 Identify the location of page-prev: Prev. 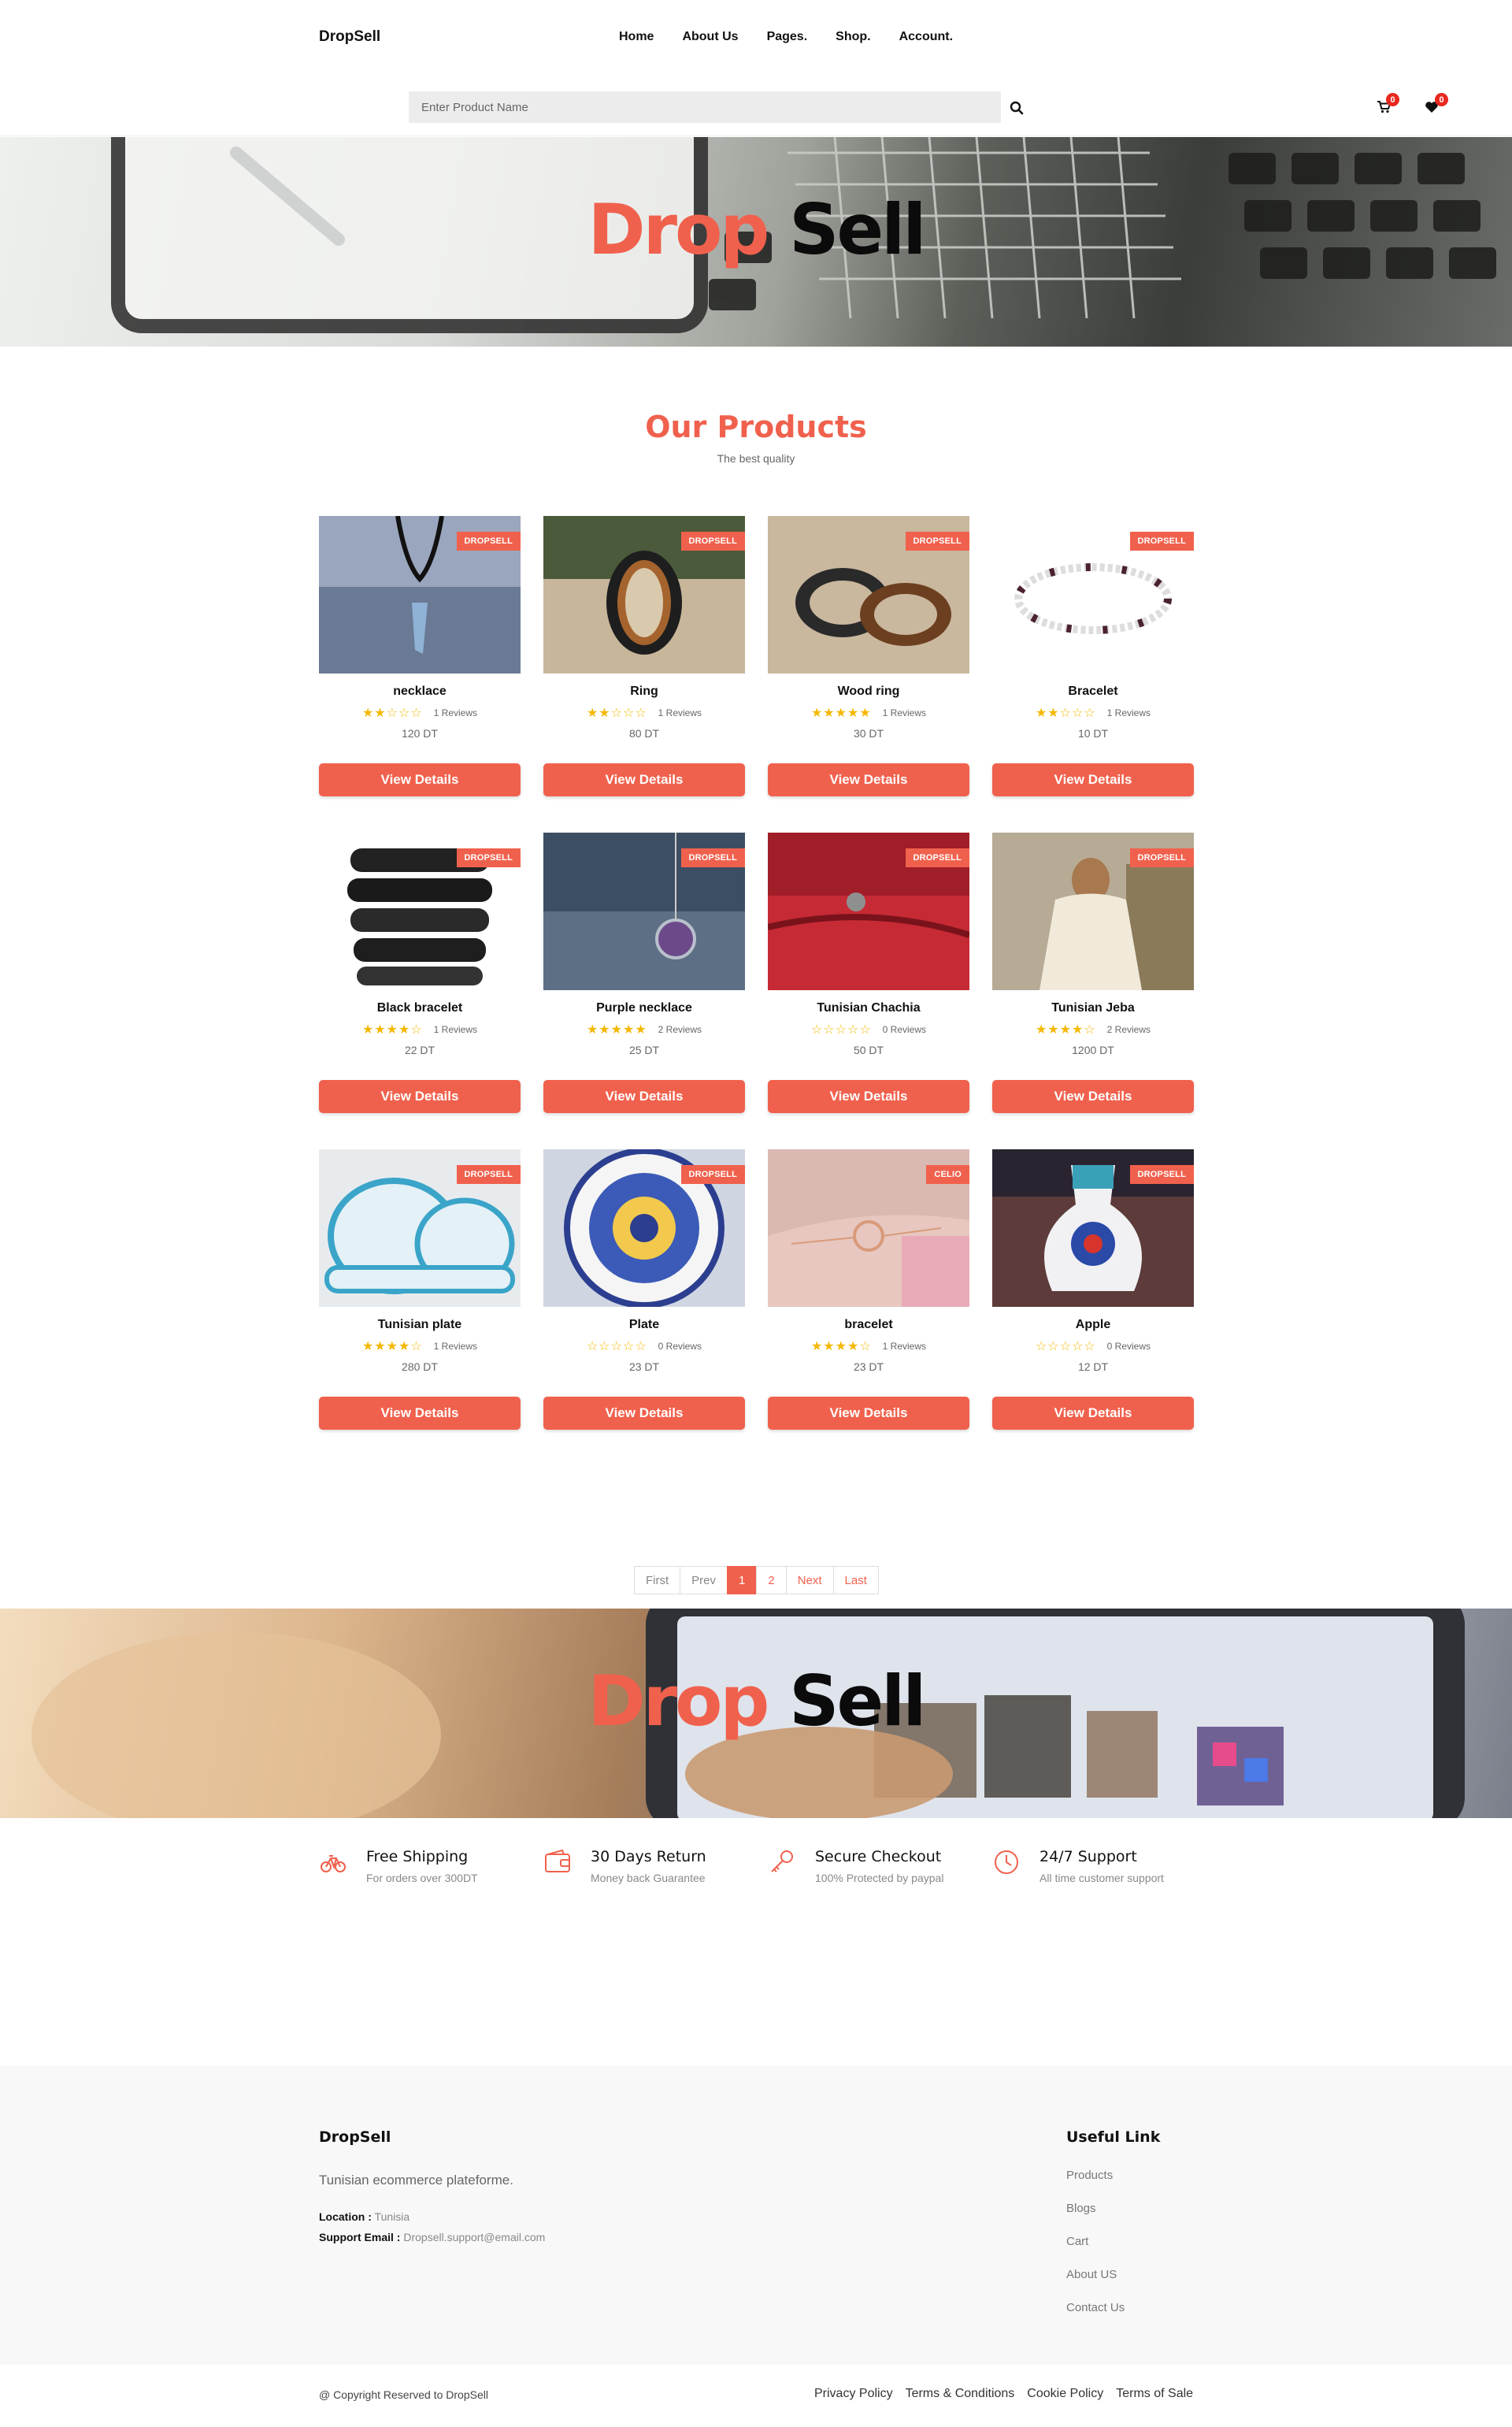
(704, 1580).